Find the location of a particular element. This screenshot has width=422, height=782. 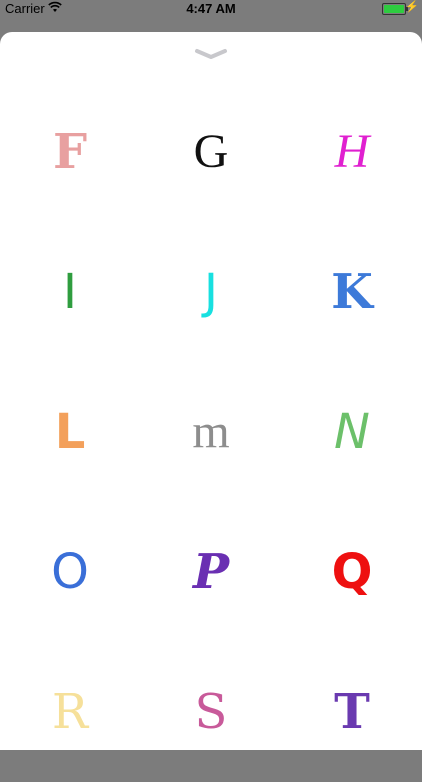

letter-cell-n: N is located at coordinates (352, 432).